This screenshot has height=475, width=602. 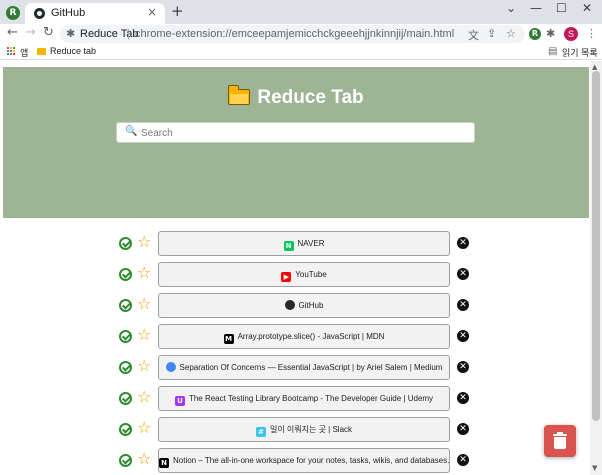 What do you see at coordinates (561, 8) in the screenshot?
I see `maximize-button: ☐` at bounding box center [561, 8].